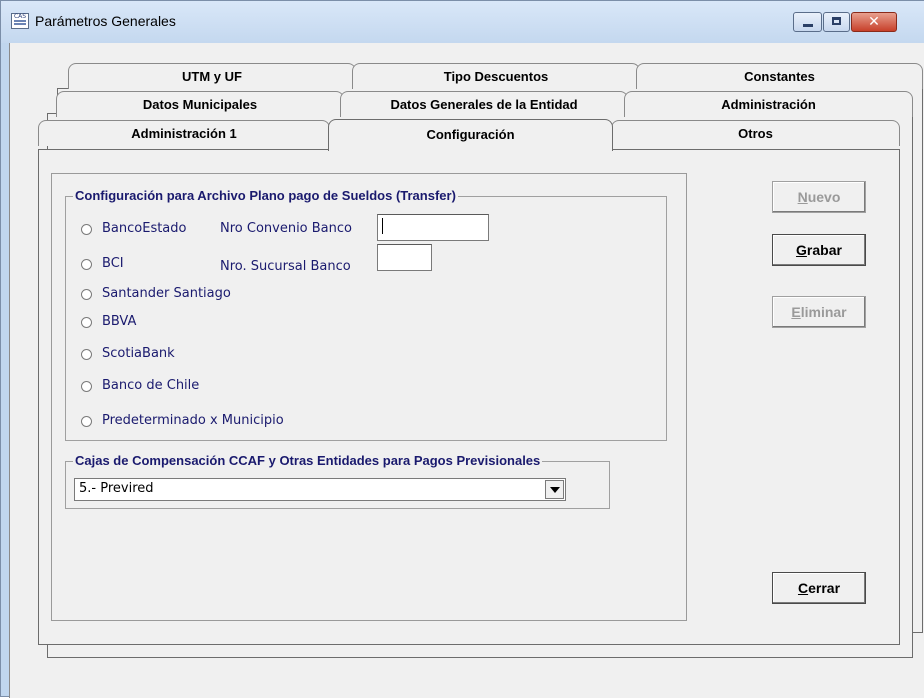 The image size is (924, 698). I want to click on ccaf-selected-value: 5.- Previred, so click(116, 488).